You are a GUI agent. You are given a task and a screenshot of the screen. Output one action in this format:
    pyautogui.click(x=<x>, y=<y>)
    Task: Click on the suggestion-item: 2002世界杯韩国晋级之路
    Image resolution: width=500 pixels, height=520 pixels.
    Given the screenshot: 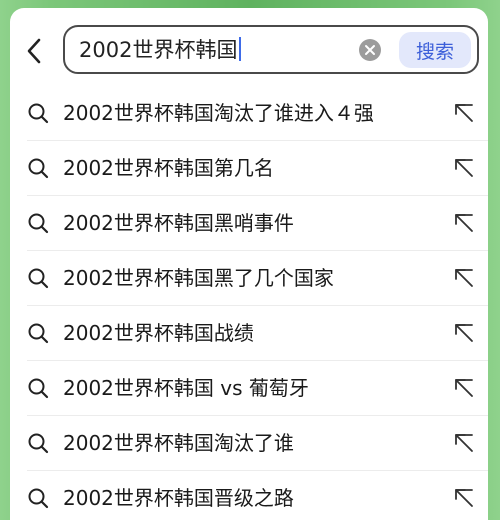 What is the action you would take?
    pyautogui.click(x=249, y=495)
    